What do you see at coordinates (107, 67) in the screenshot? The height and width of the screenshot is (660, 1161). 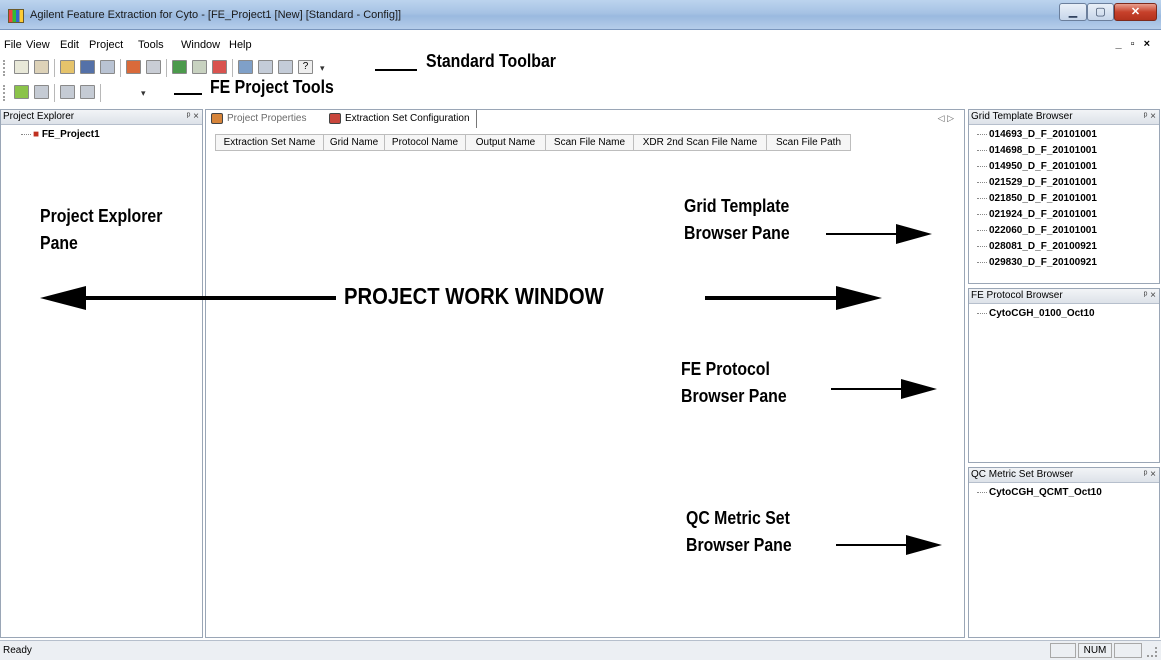 I see `save-all-icon` at bounding box center [107, 67].